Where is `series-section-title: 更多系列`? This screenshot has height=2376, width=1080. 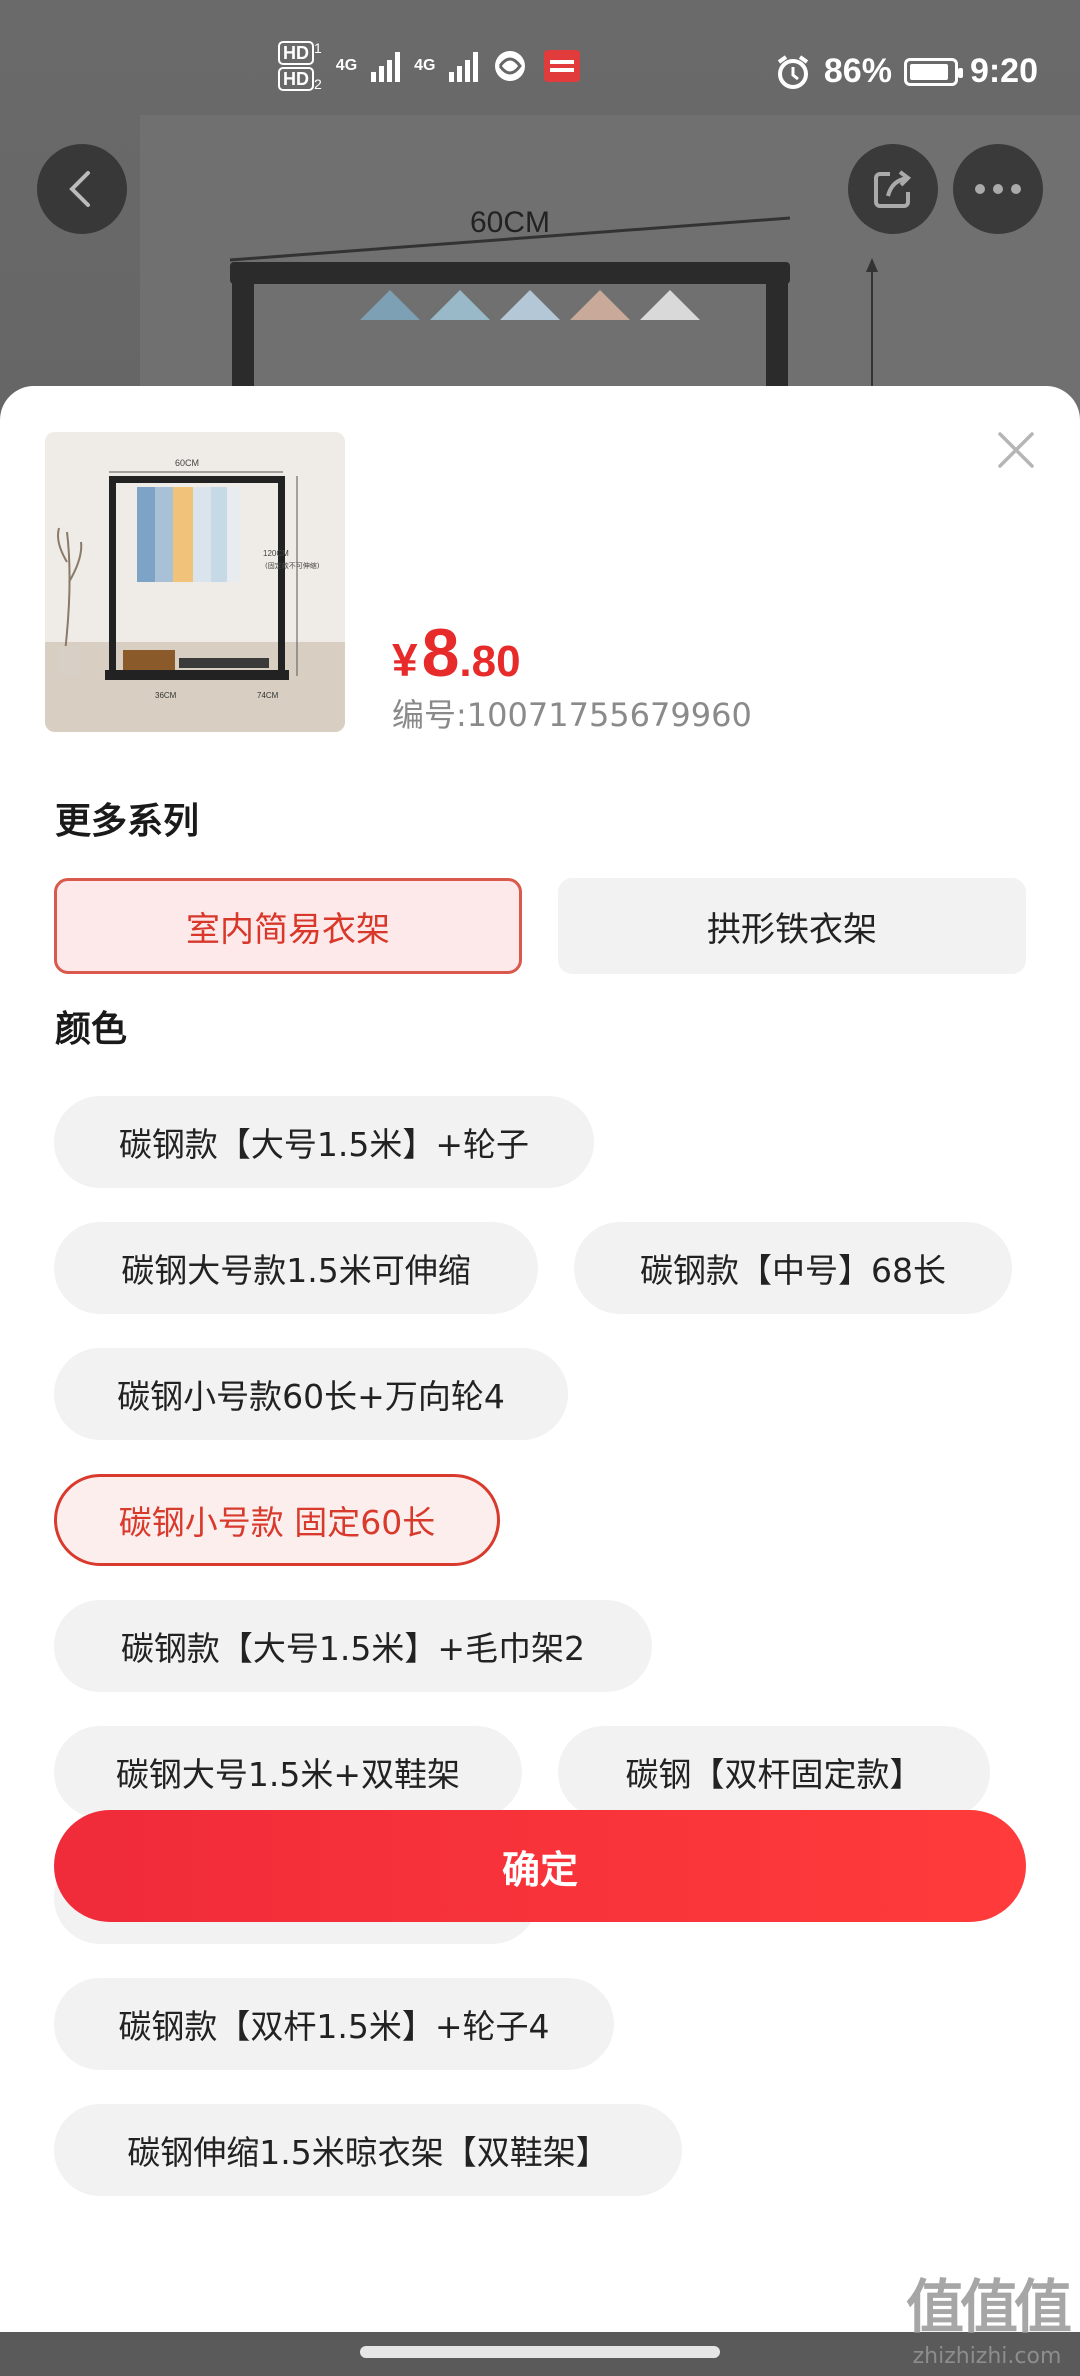 series-section-title: 更多系列 is located at coordinates (127, 821).